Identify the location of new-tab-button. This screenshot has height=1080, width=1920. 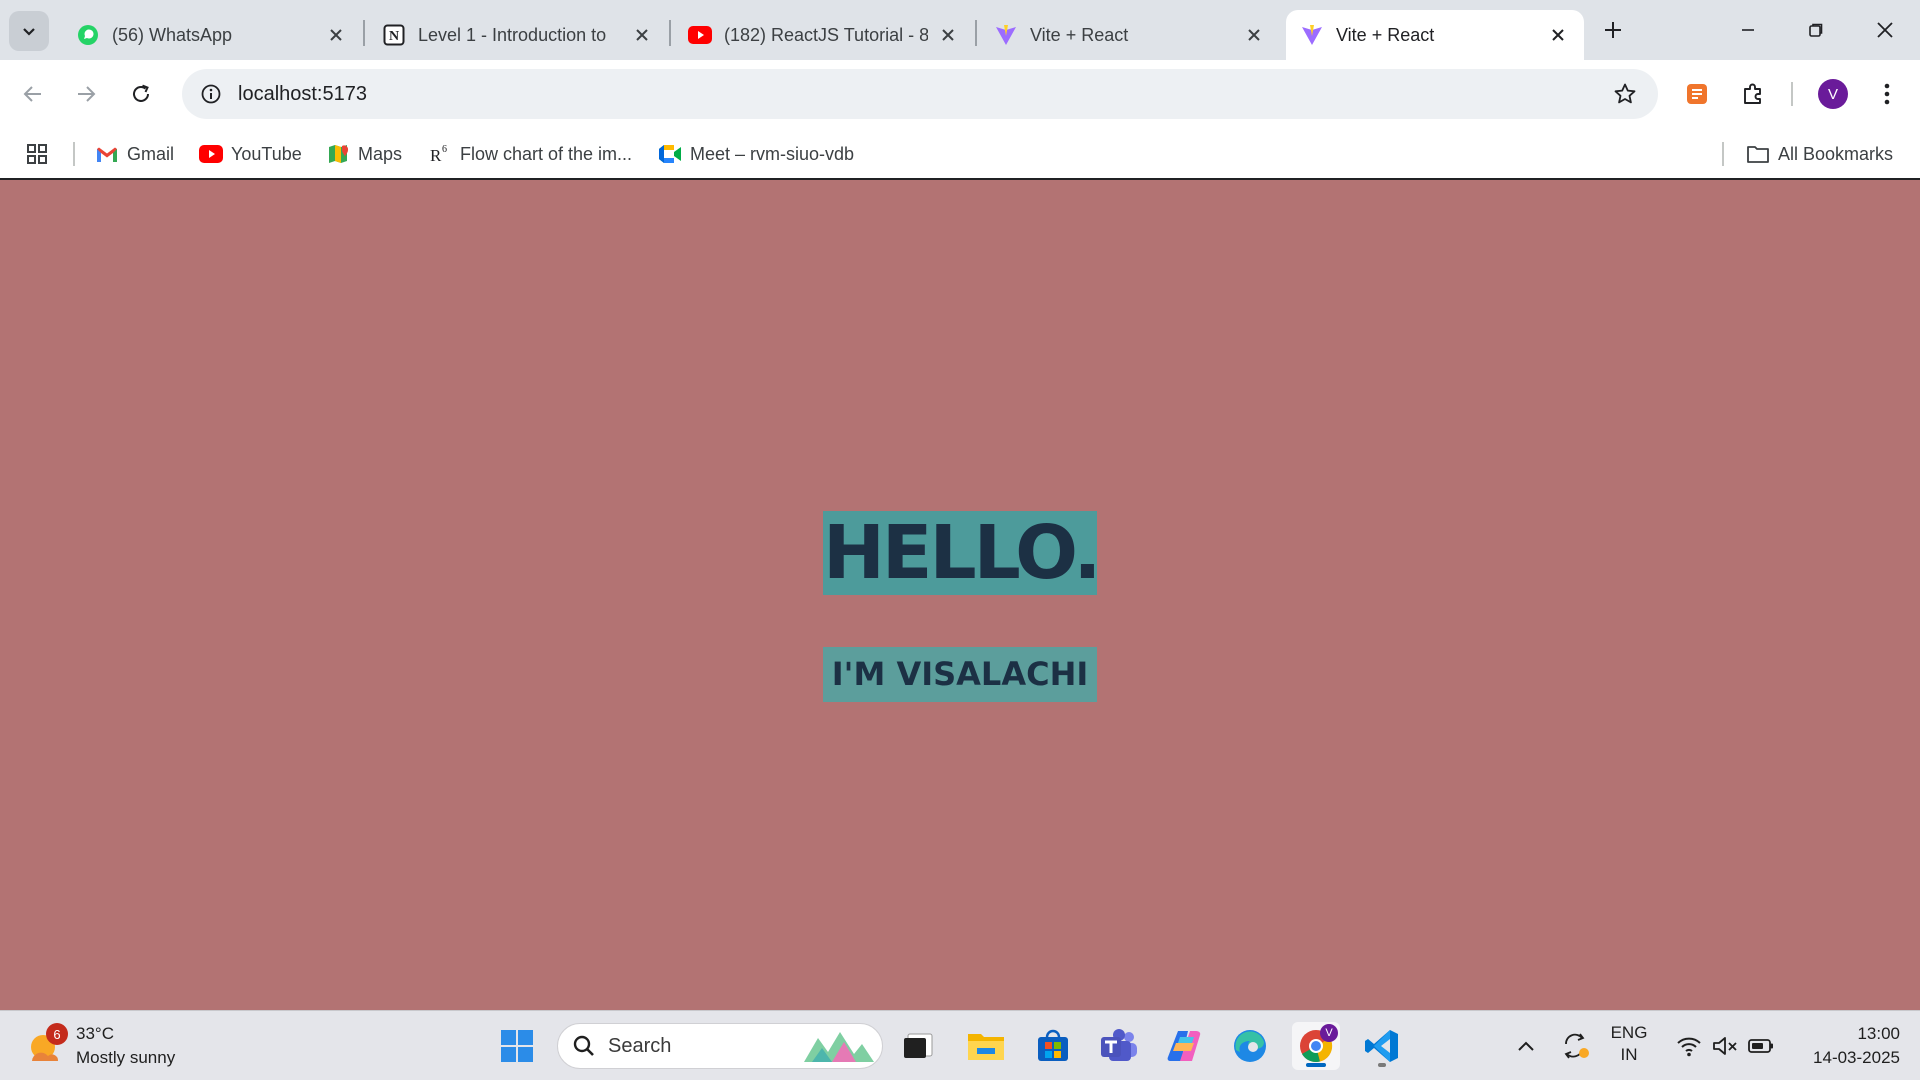
(1613, 30).